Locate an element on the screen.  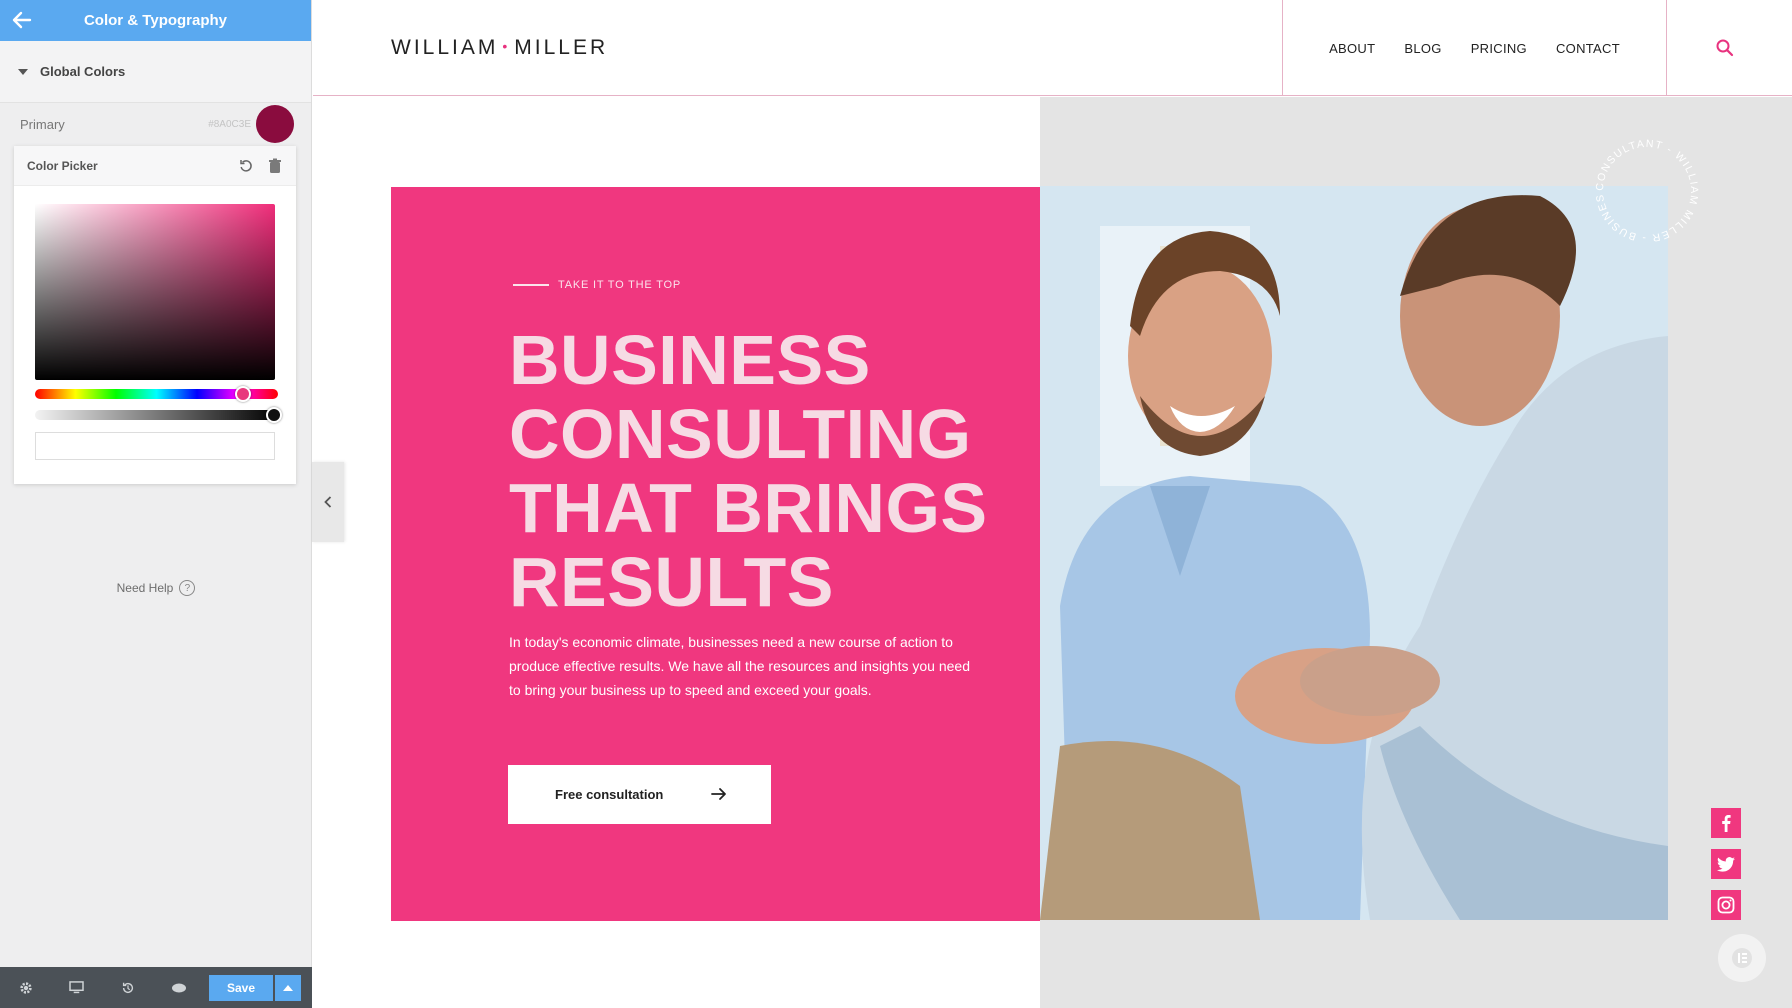
logo-text-first: WILLIAM is located at coordinates (445, 47).